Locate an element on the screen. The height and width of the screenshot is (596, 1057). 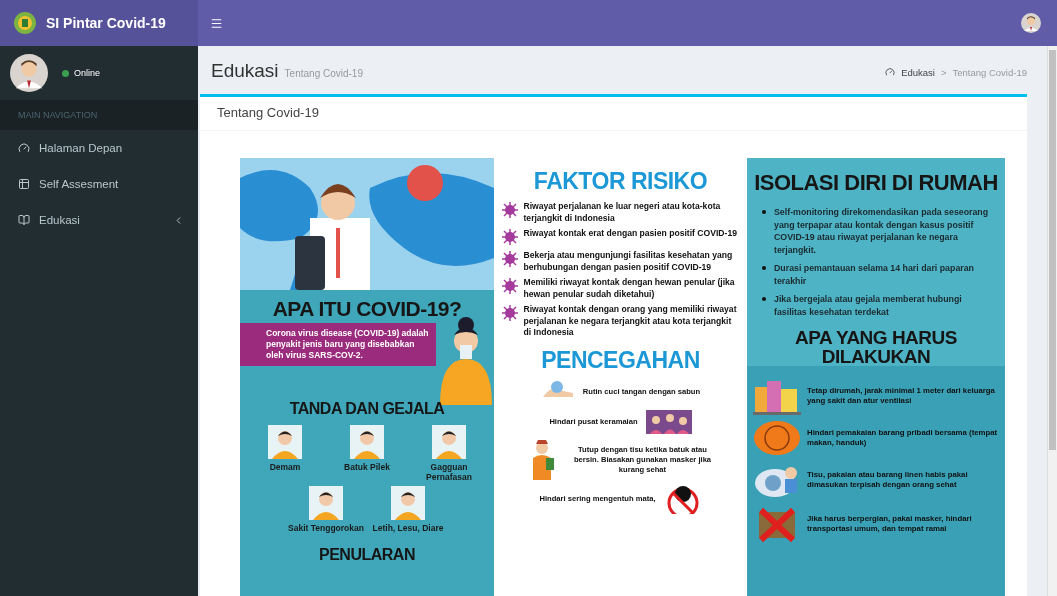
section-heading: TANDA DAN GEJALA is located at coordinates (367, 409).